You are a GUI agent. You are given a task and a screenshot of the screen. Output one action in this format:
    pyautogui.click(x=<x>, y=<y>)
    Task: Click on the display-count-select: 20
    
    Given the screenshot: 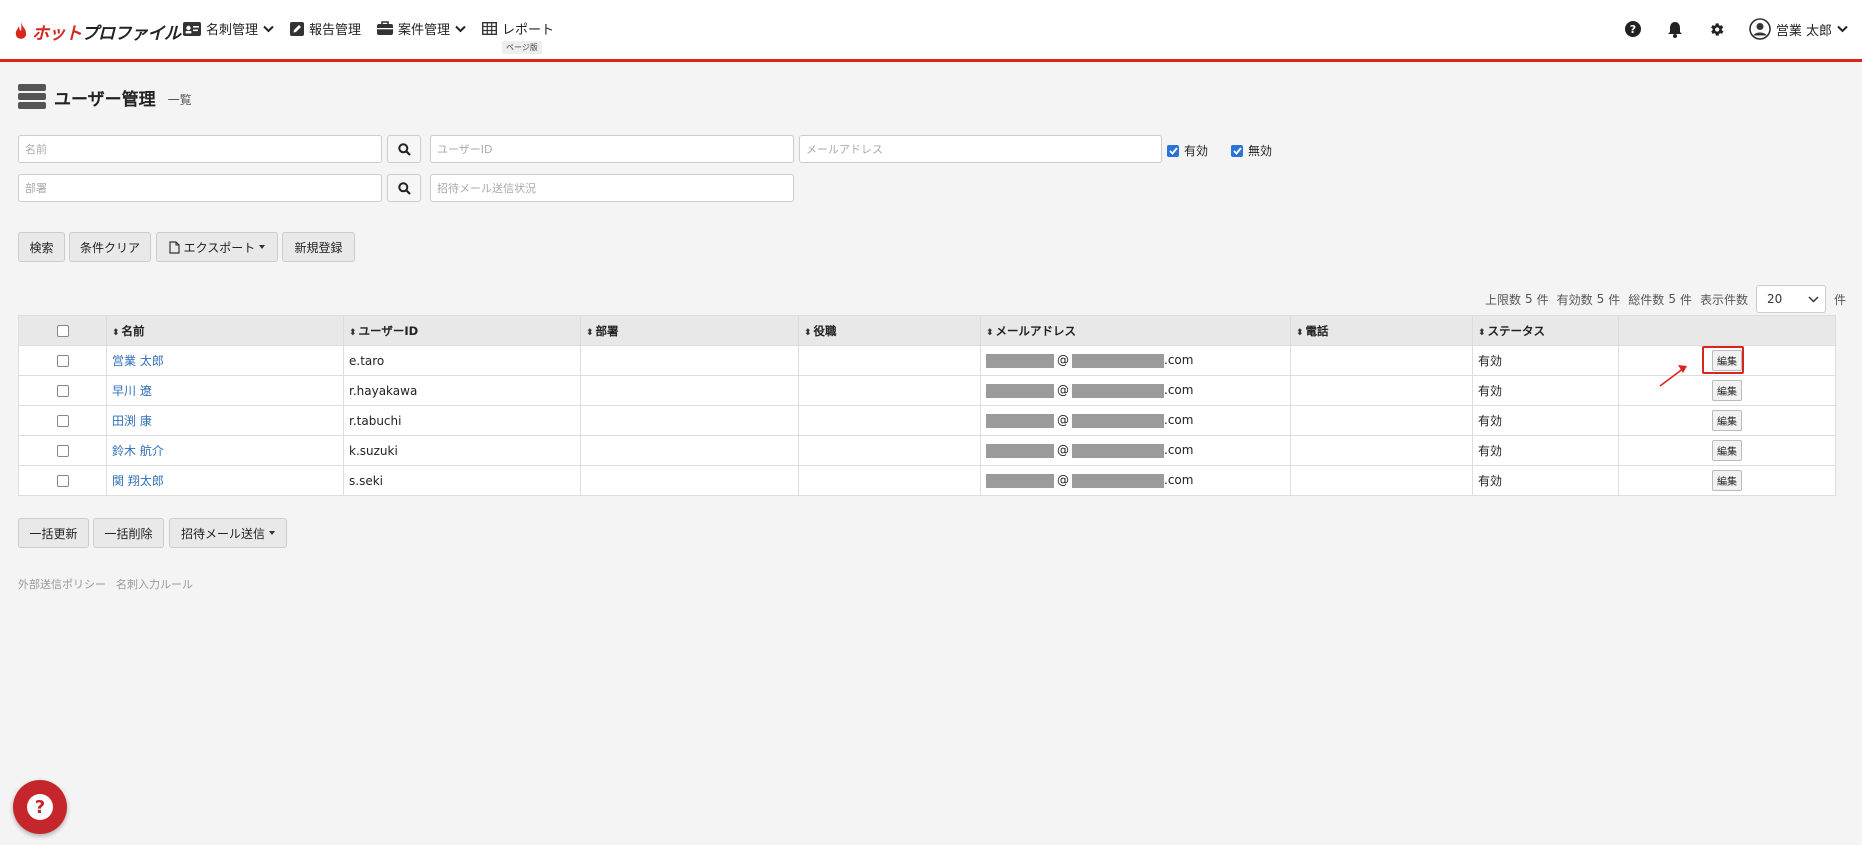 What is the action you would take?
    pyautogui.click(x=1790, y=299)
    